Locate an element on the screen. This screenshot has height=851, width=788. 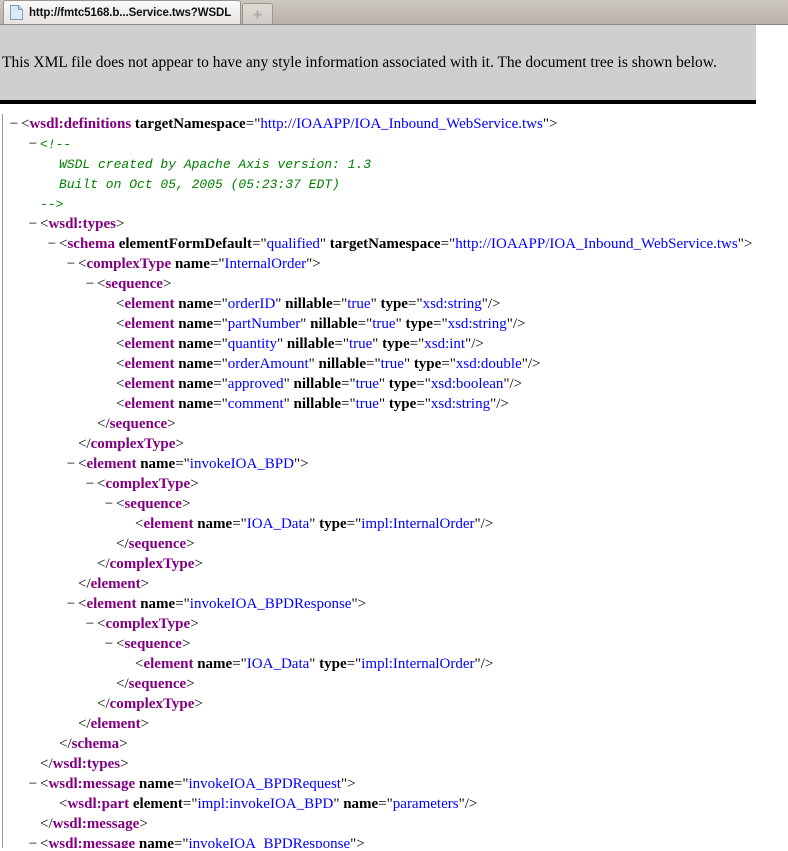
browser-tab: http://fmtc5168.b...Service.tws?WSDL is located at coordinates (122, 12).